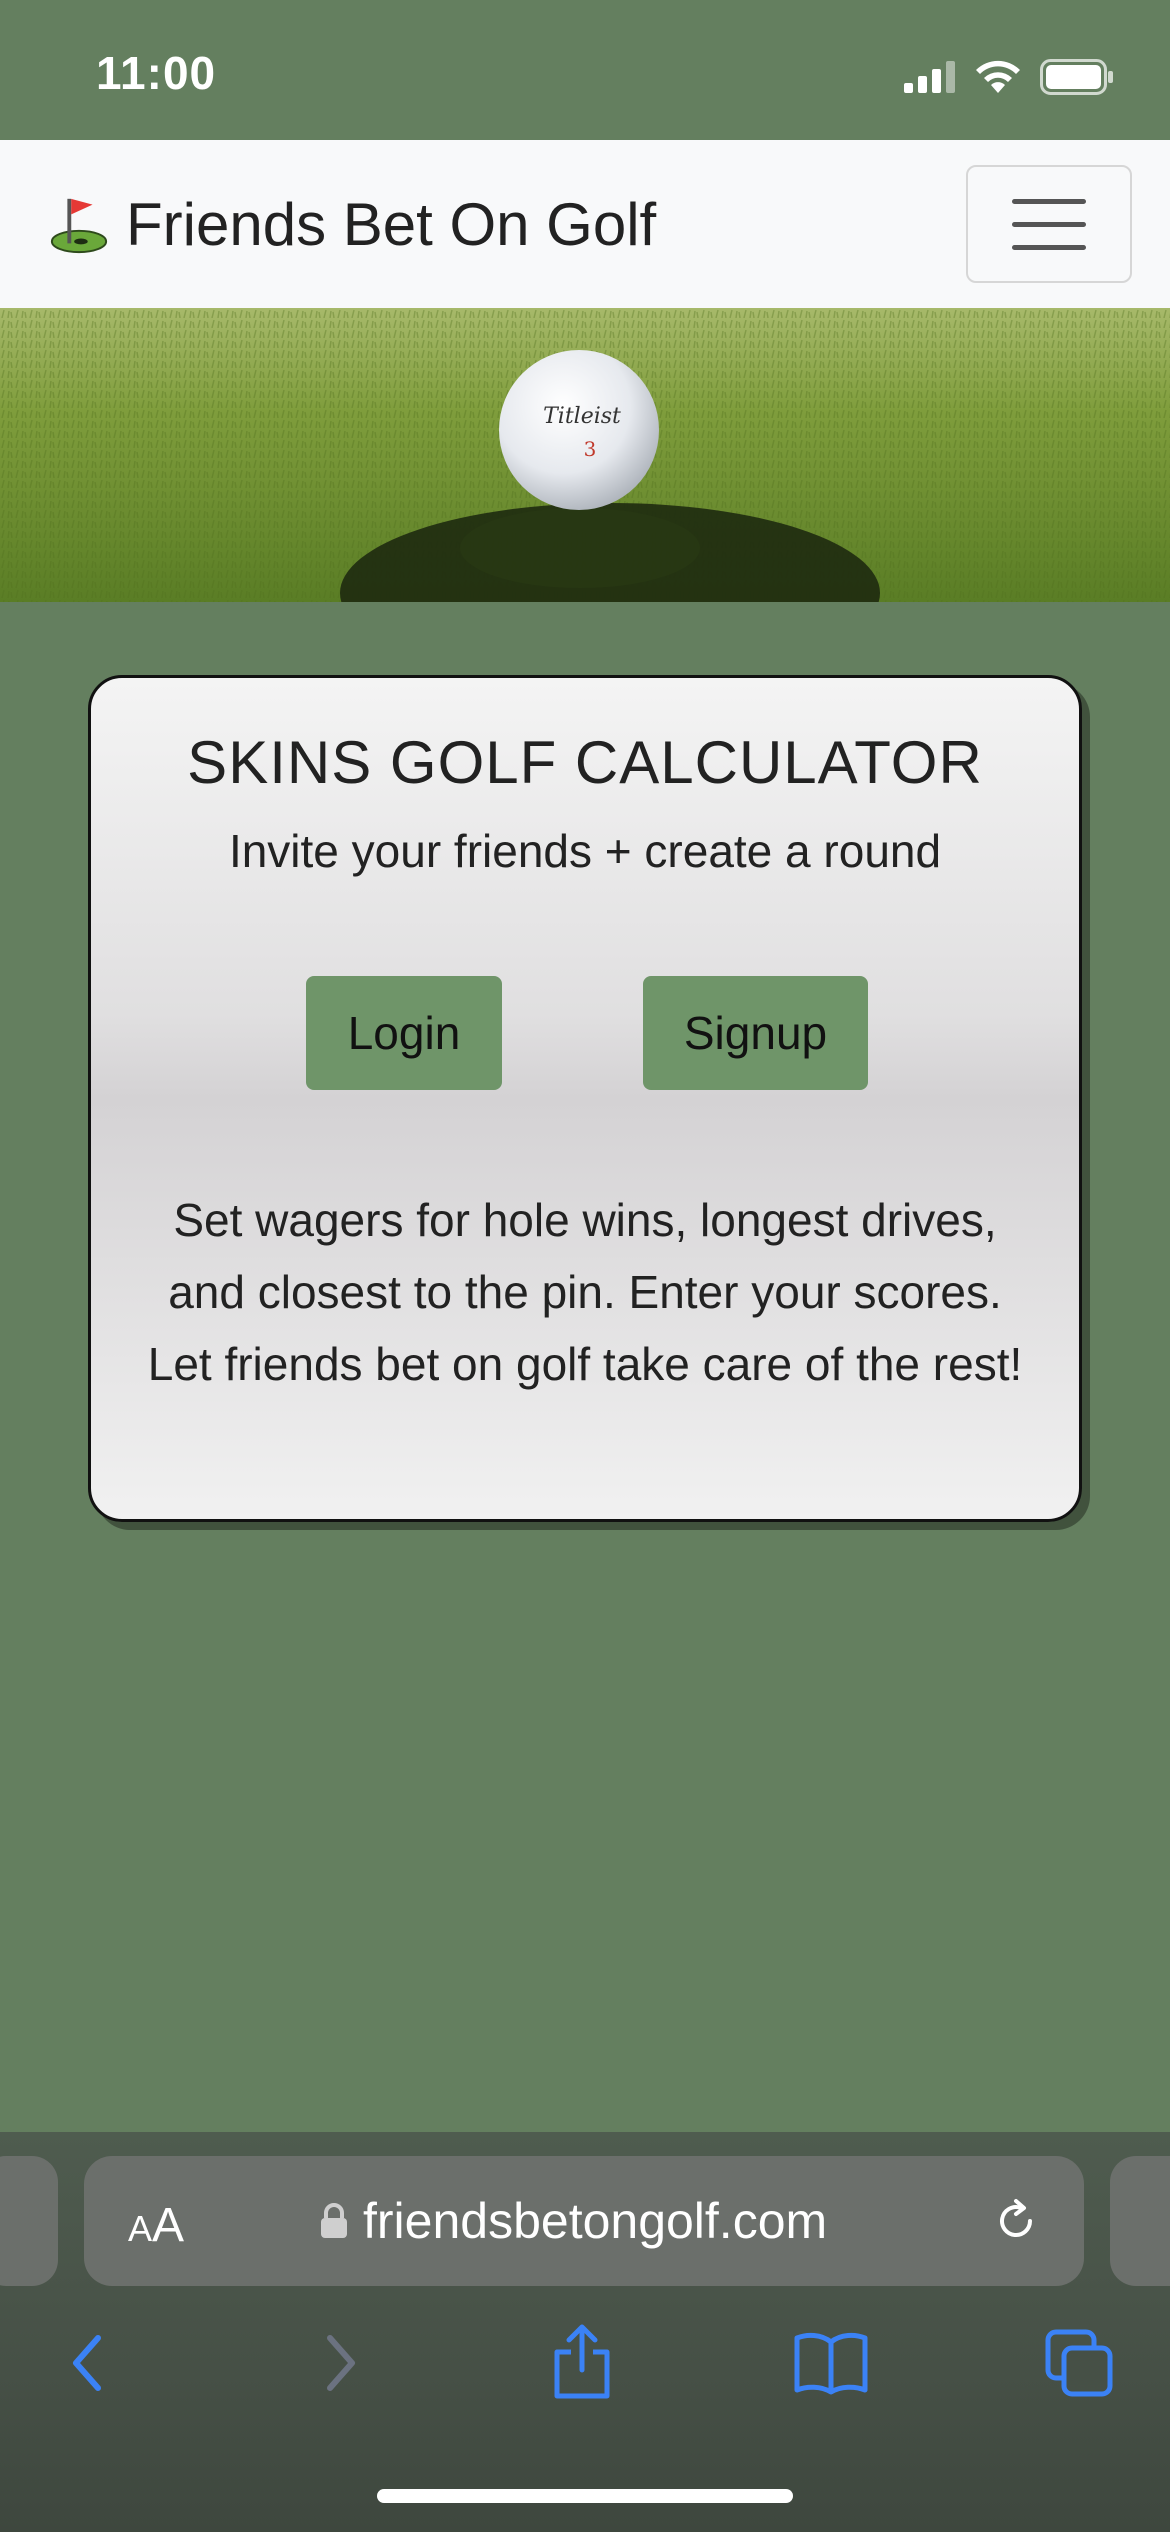  Describe the element at coordinates (1076, 77) in the screenshot. I see `battery-icon` at that location.